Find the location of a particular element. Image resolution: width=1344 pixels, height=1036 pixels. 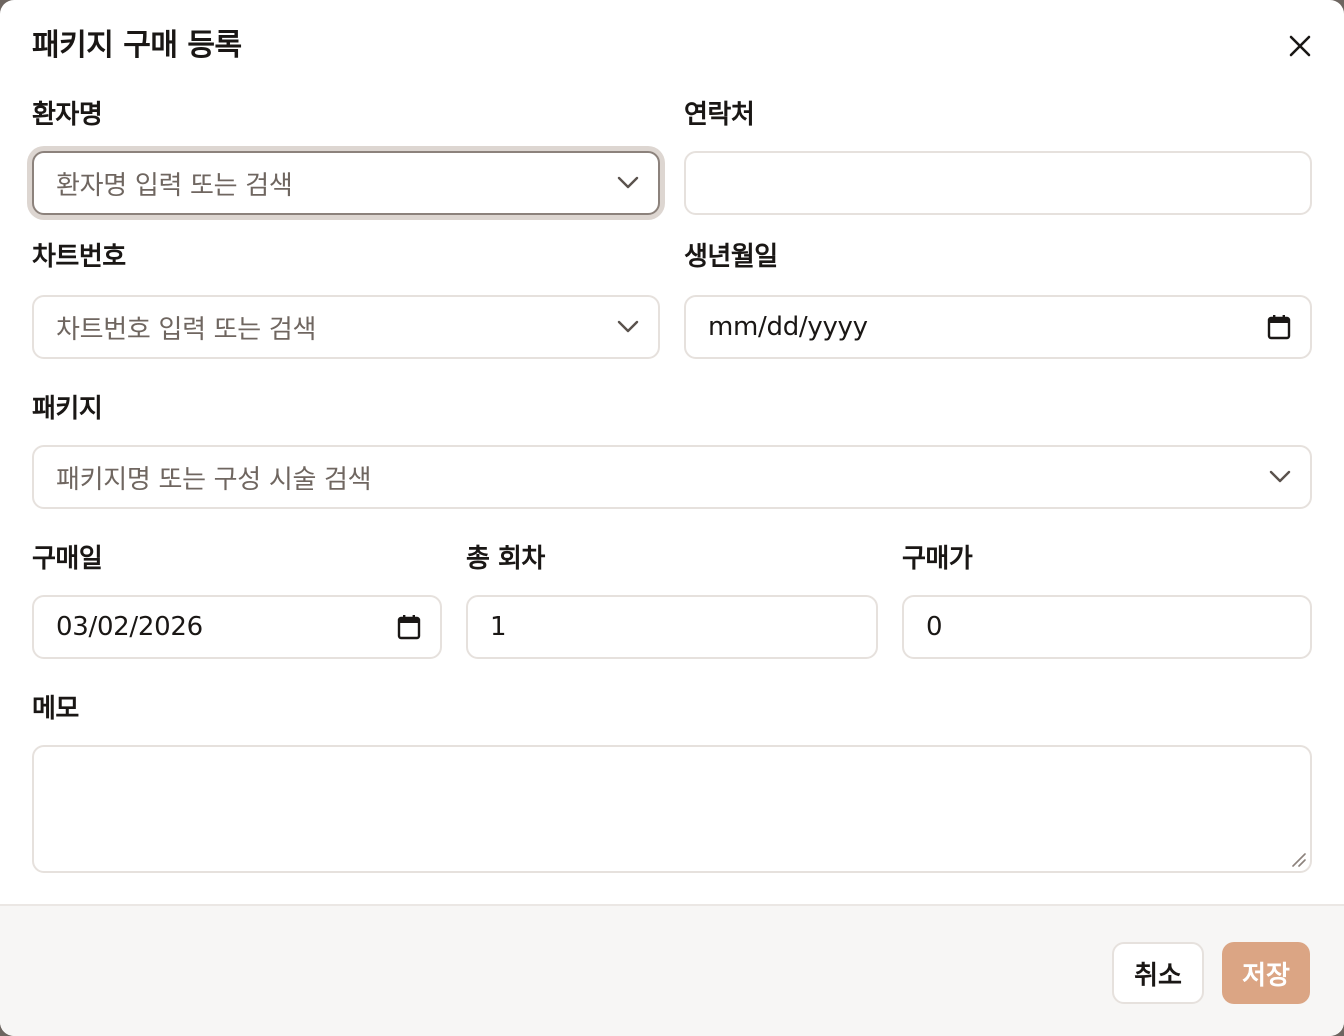

total-sessions-label: 총 회차 is located at coordinates (505, 559).